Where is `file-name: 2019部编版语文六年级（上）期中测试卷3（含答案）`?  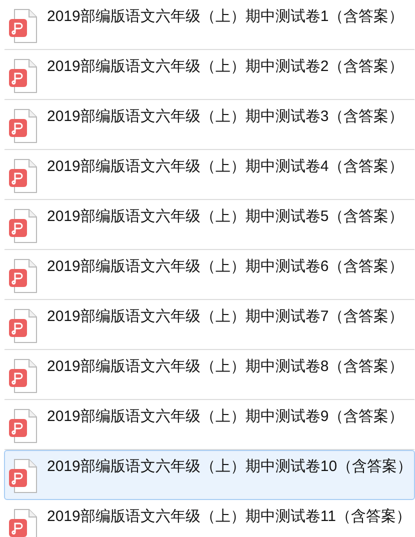
file-name: 2019部编版语文六年级（上）期中测试卷3（含答案） is located at coordinates (225, 117).